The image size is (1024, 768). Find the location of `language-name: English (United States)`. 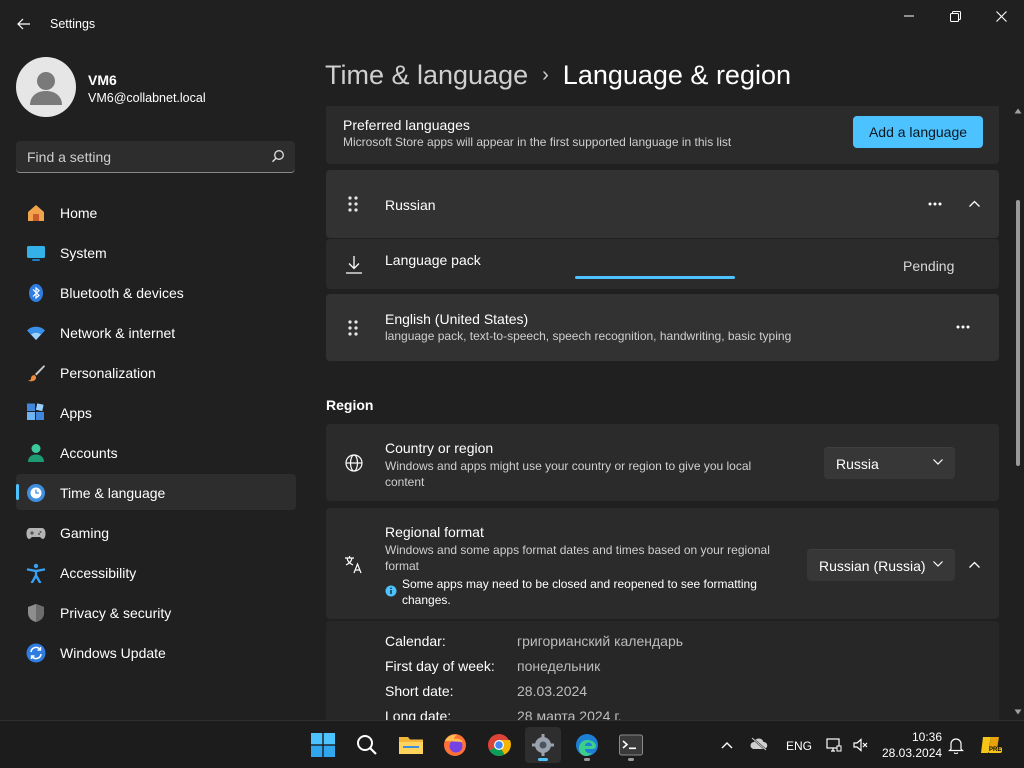

language-name: English (United States) is located at coordinates (457, 319).